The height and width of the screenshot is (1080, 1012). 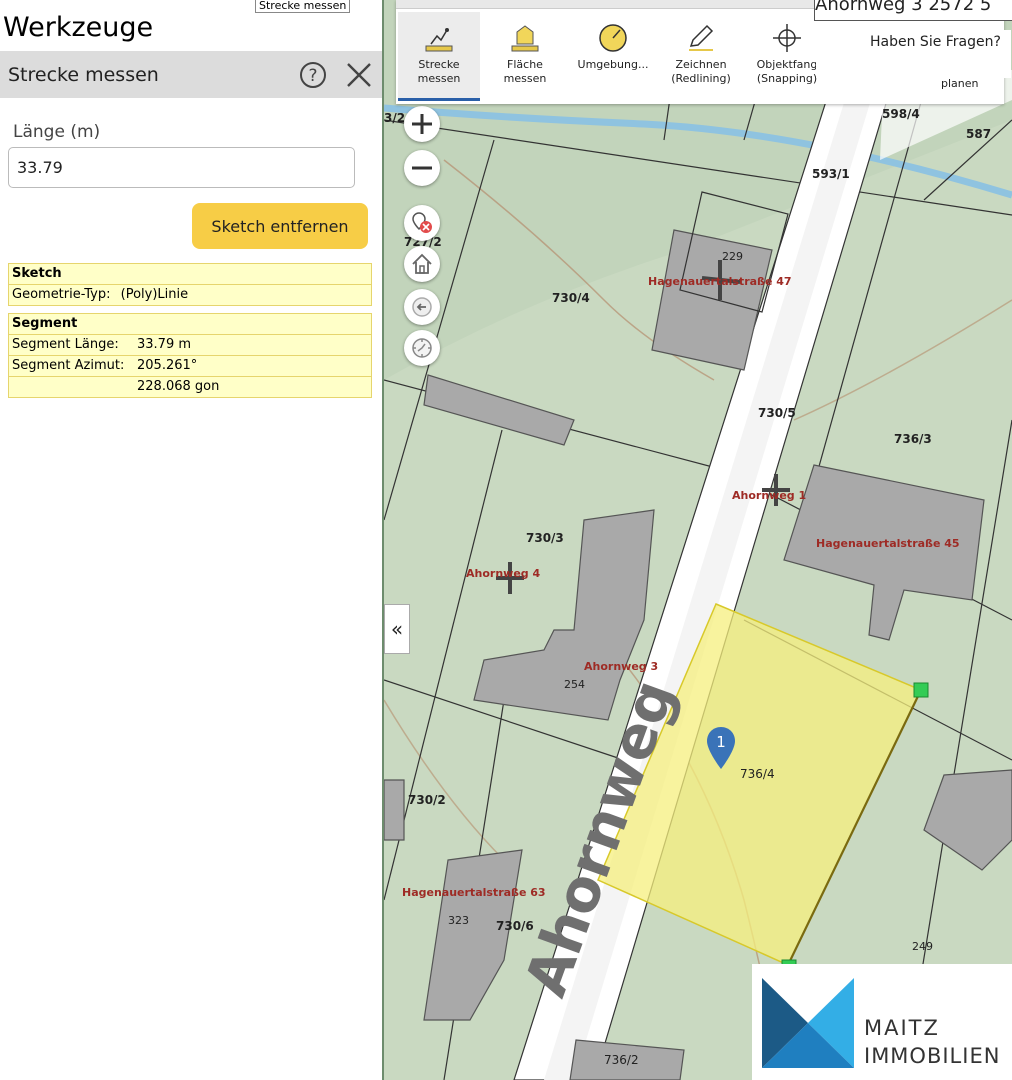 What do you see at coordinates (574, 684) in the screenshot?
I see `point-label: 254` at bounding box center [574, 684].